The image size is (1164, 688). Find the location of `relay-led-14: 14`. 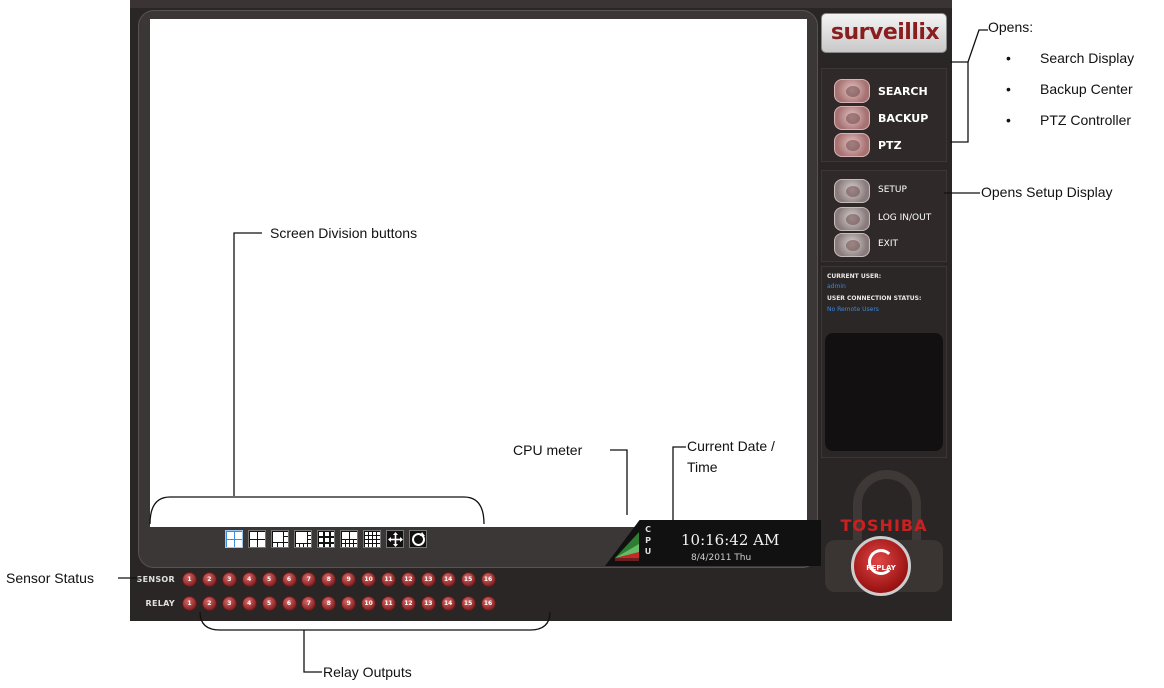

relay-led-14: 14 is located at coordinates (448, 603).